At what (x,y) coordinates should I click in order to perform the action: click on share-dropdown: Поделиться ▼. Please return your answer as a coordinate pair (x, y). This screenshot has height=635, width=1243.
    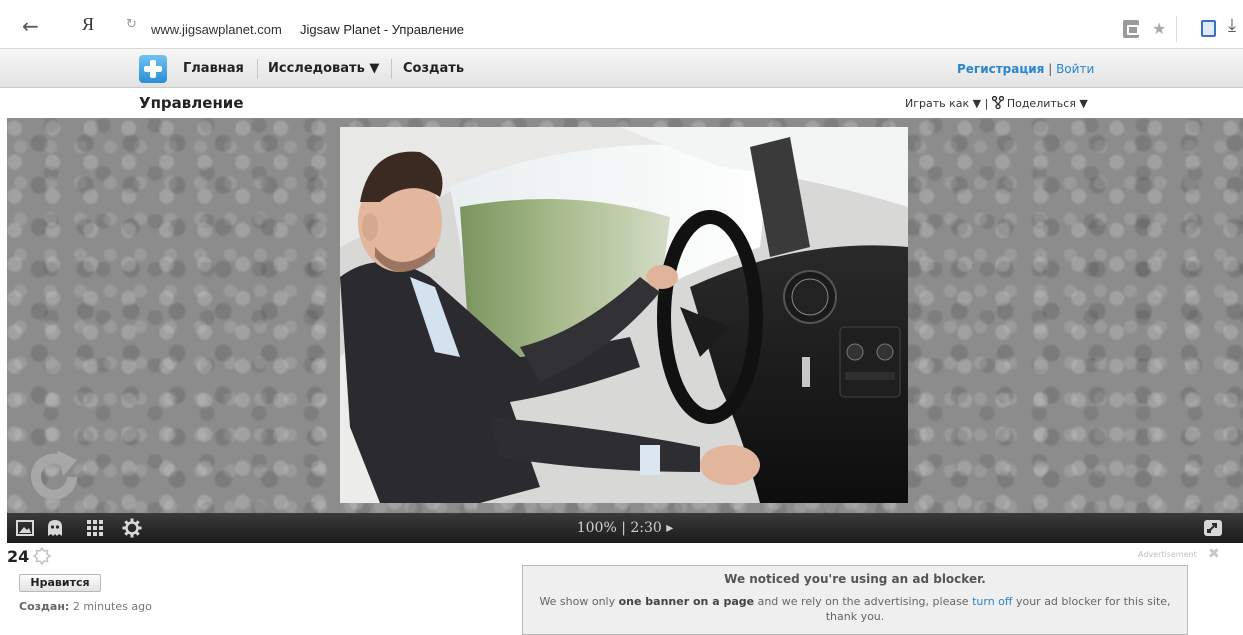
    Looking at the image, I should click on (1047, 103).